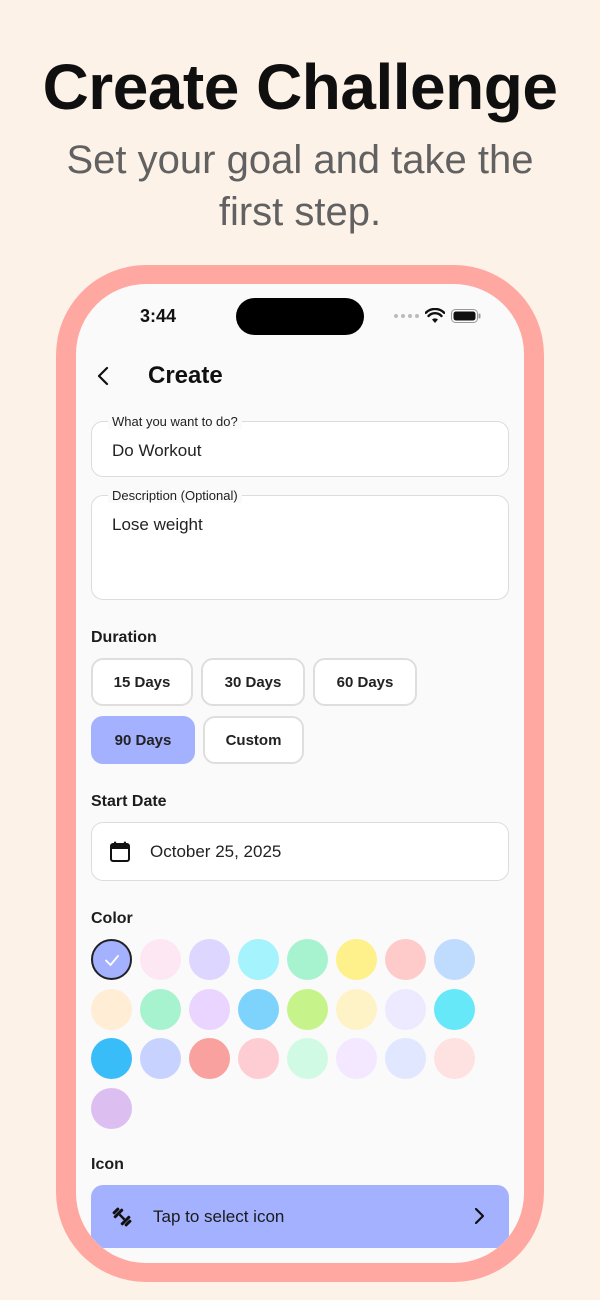  I want to click on duration-label: Duration, so click(124, 637).